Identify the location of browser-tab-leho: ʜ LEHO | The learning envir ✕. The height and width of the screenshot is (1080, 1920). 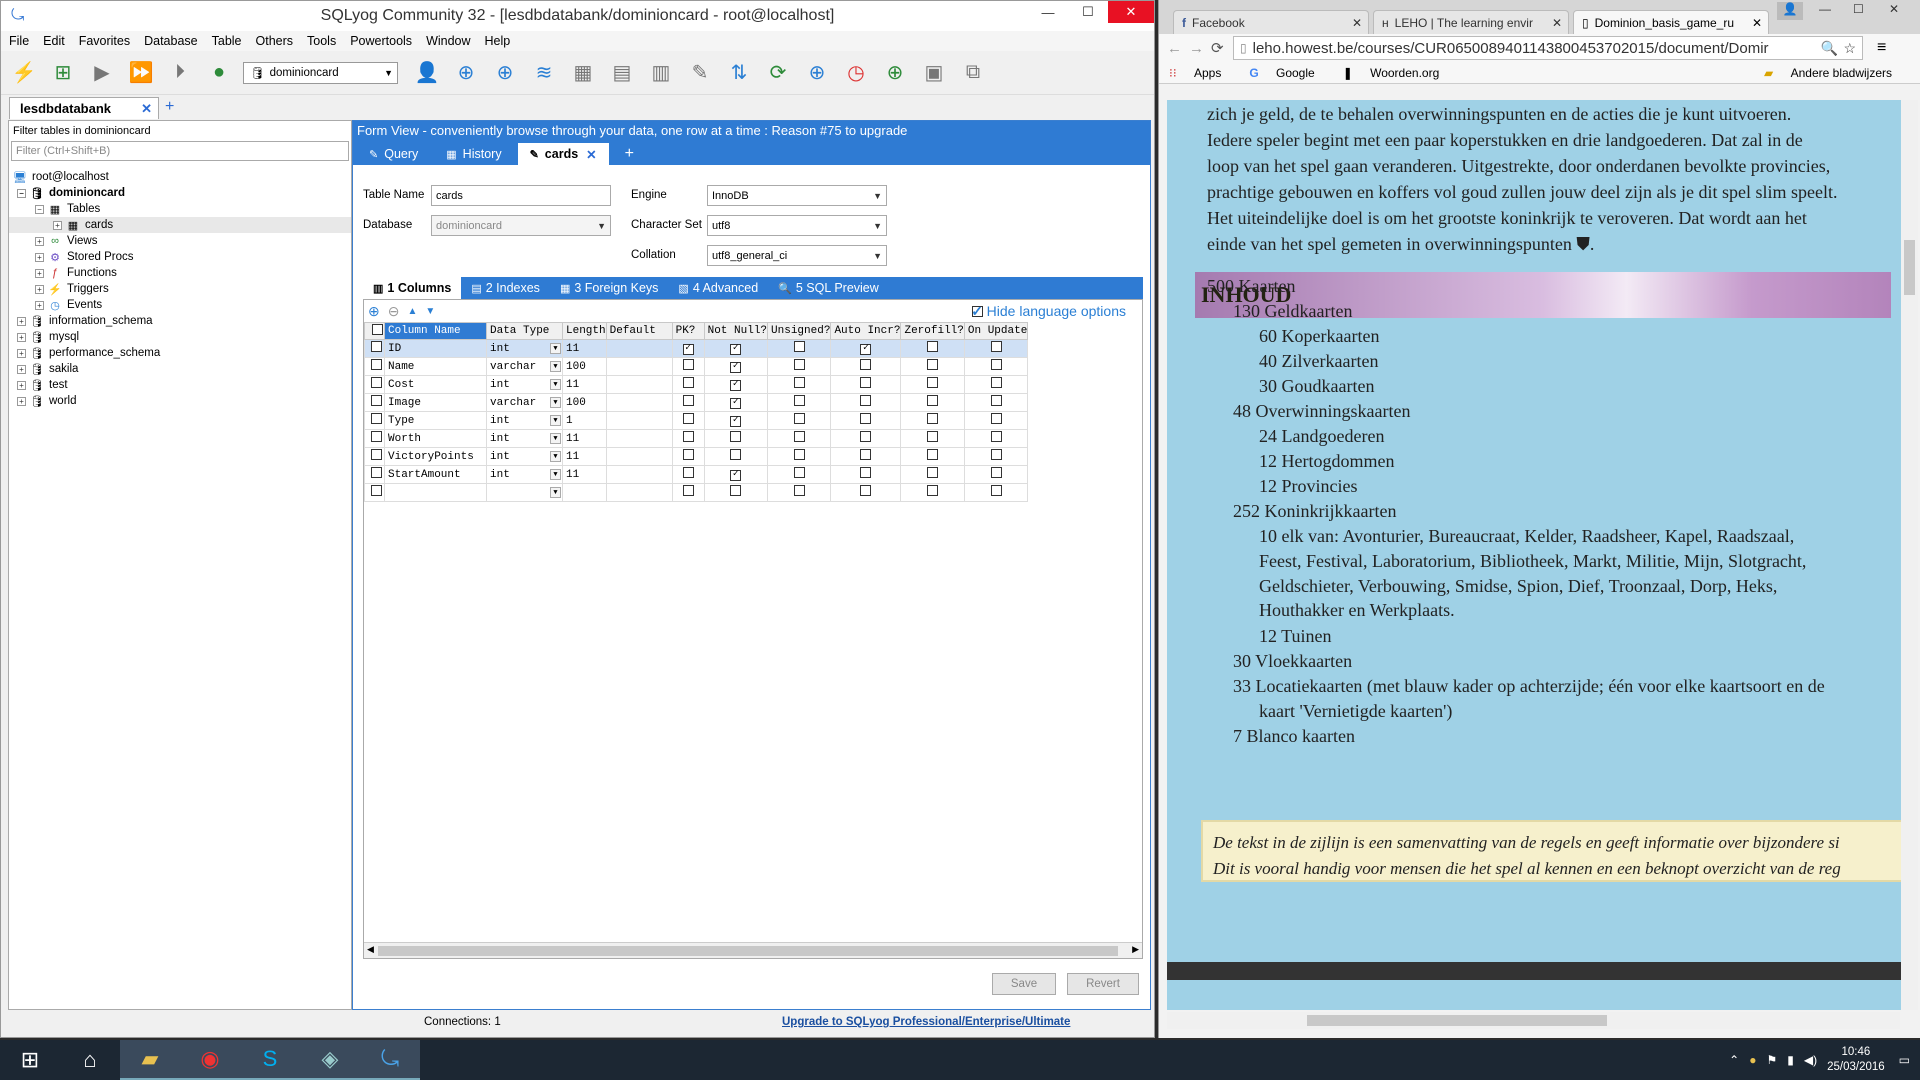
(1471, 22).